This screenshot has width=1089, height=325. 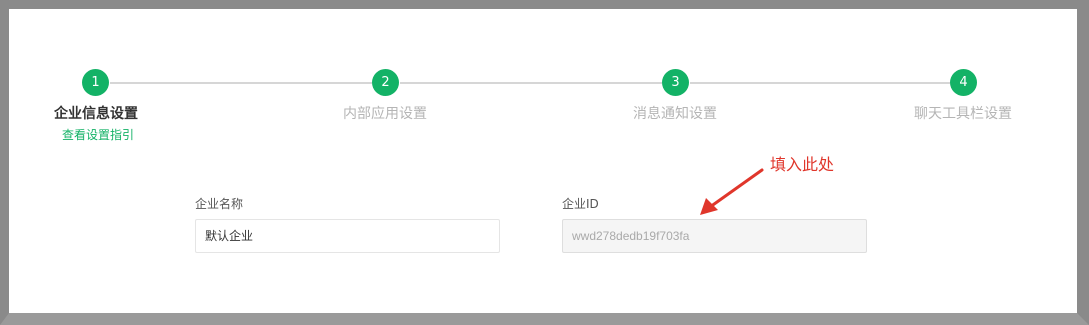 I want to click on step-3-number: 3, so click(x=675, y=82).